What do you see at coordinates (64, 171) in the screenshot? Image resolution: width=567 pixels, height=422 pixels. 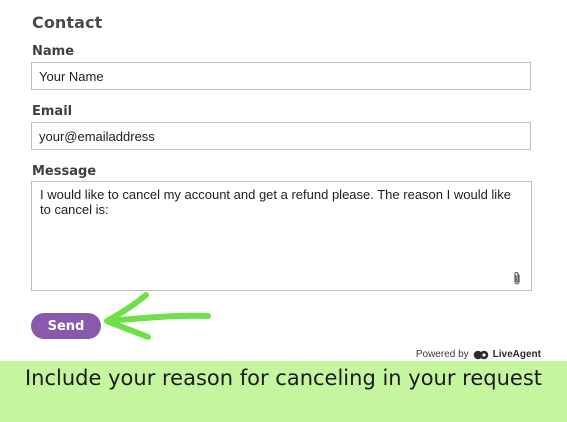 I see `message-label: Message` at bounding box center [64, 171].